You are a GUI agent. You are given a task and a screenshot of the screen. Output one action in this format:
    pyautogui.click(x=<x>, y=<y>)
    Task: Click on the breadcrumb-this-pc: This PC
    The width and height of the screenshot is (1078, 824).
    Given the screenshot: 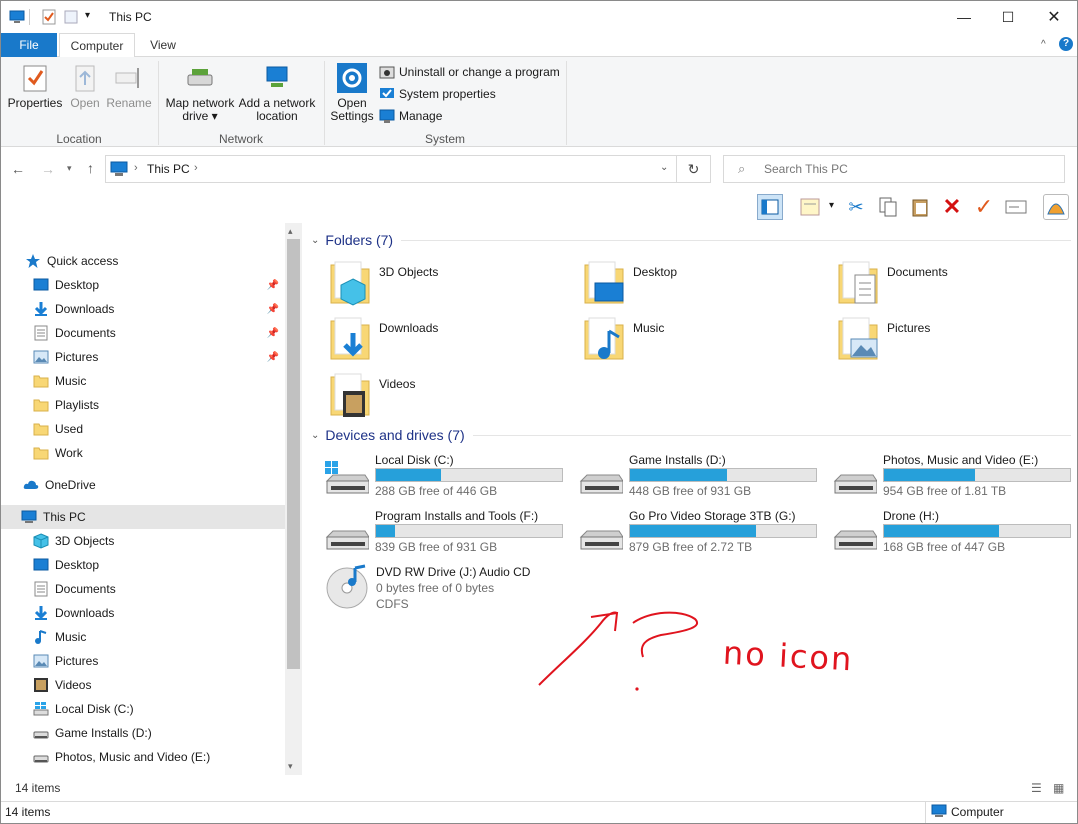 What is the action you would take?
    pyautogui.click(x=168, y=169)
    